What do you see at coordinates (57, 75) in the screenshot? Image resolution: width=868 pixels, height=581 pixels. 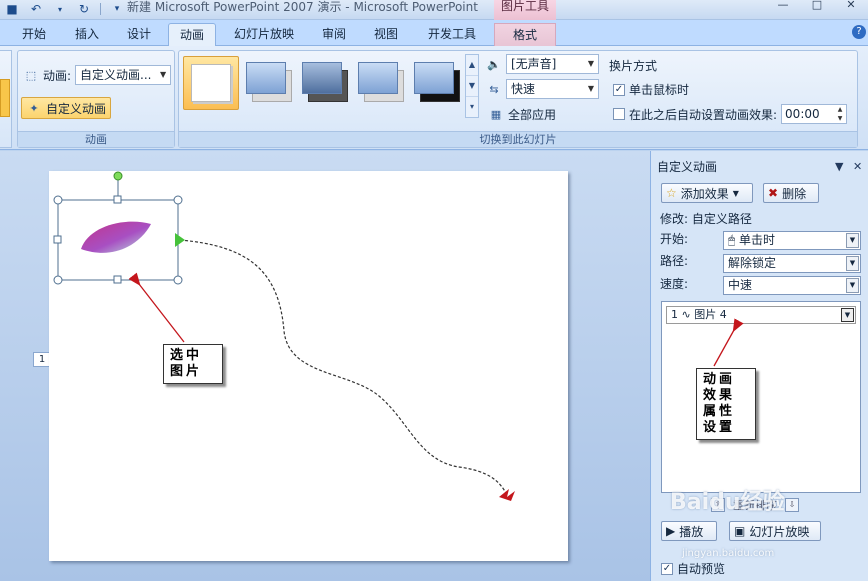 I see `animate-label: 动画:` at bounding box center [57, 75].